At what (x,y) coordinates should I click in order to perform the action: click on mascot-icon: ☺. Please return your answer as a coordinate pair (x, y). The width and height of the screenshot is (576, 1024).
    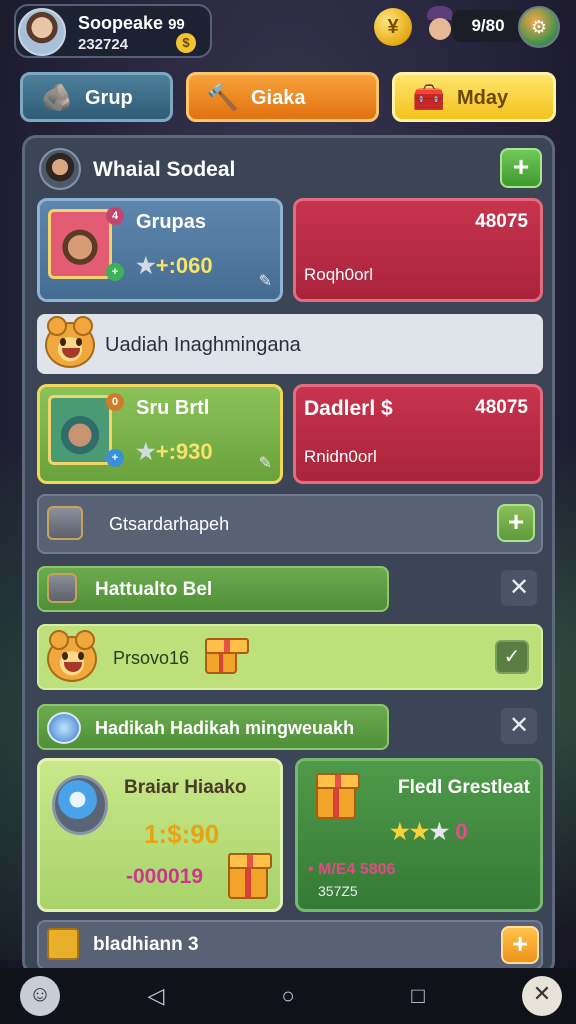
    Looking at the image, I should click on (40, 996).